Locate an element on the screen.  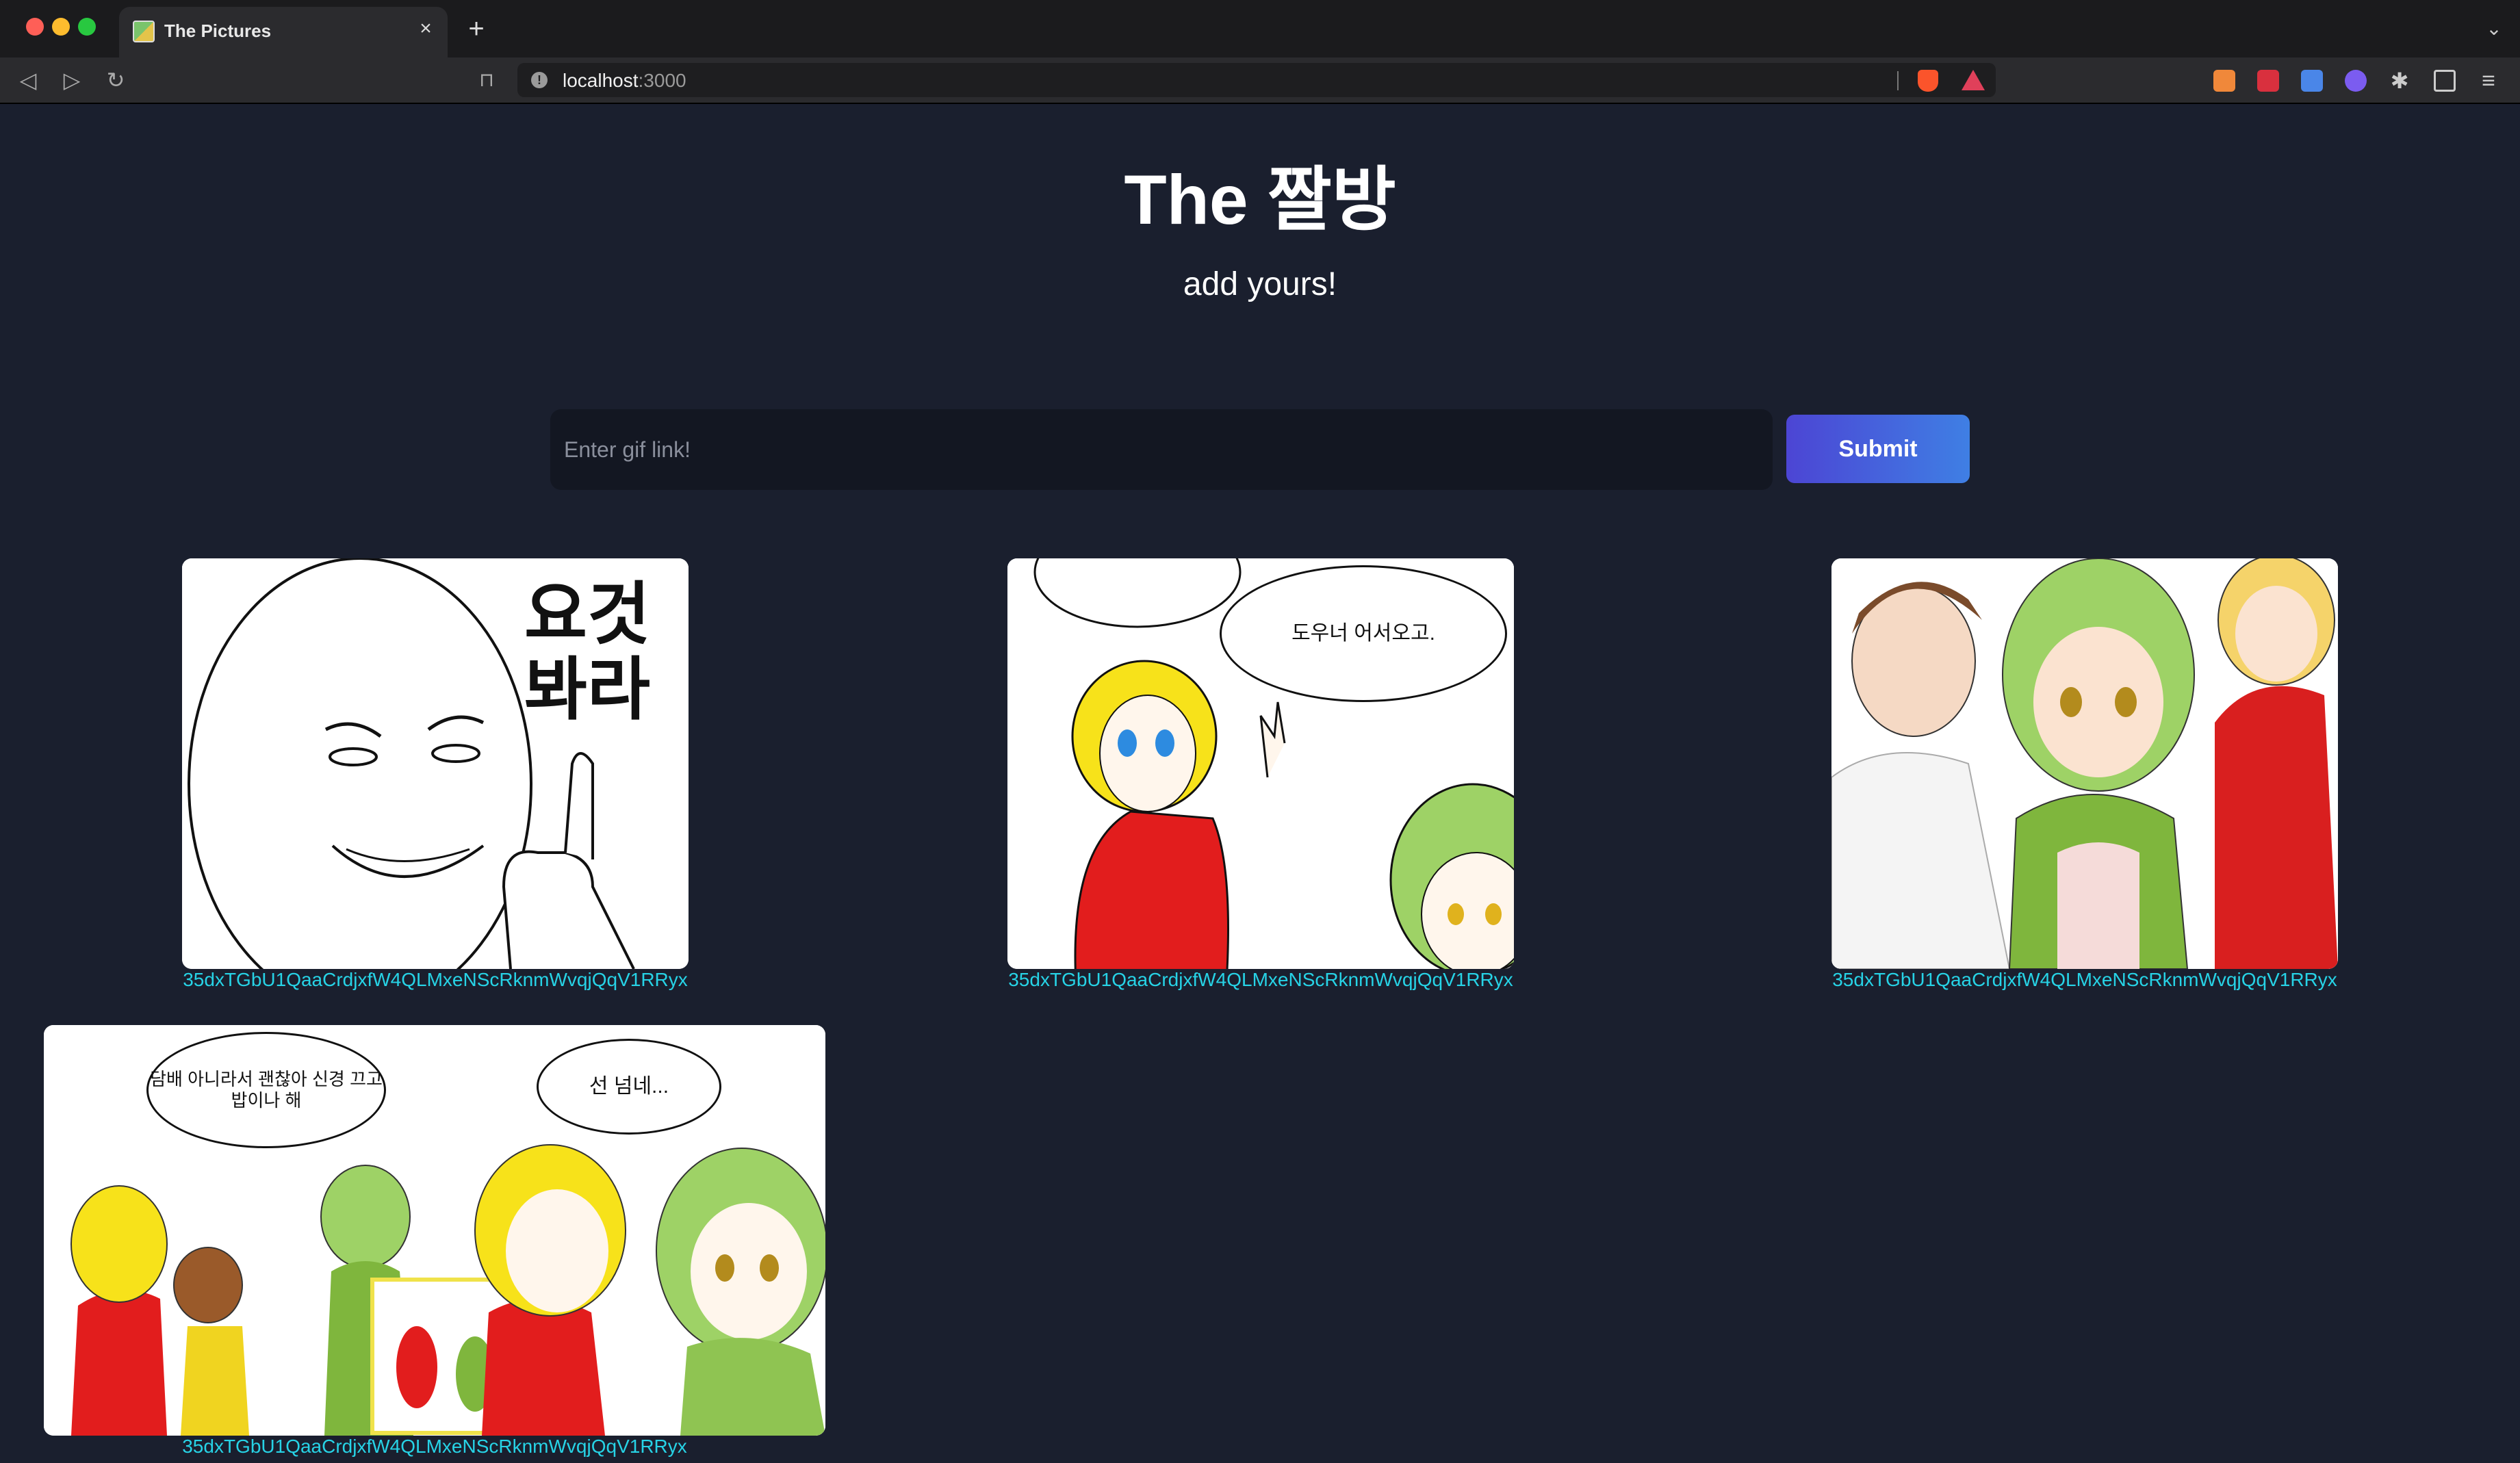
gif-link-input is located at coordinates (1161, 449).